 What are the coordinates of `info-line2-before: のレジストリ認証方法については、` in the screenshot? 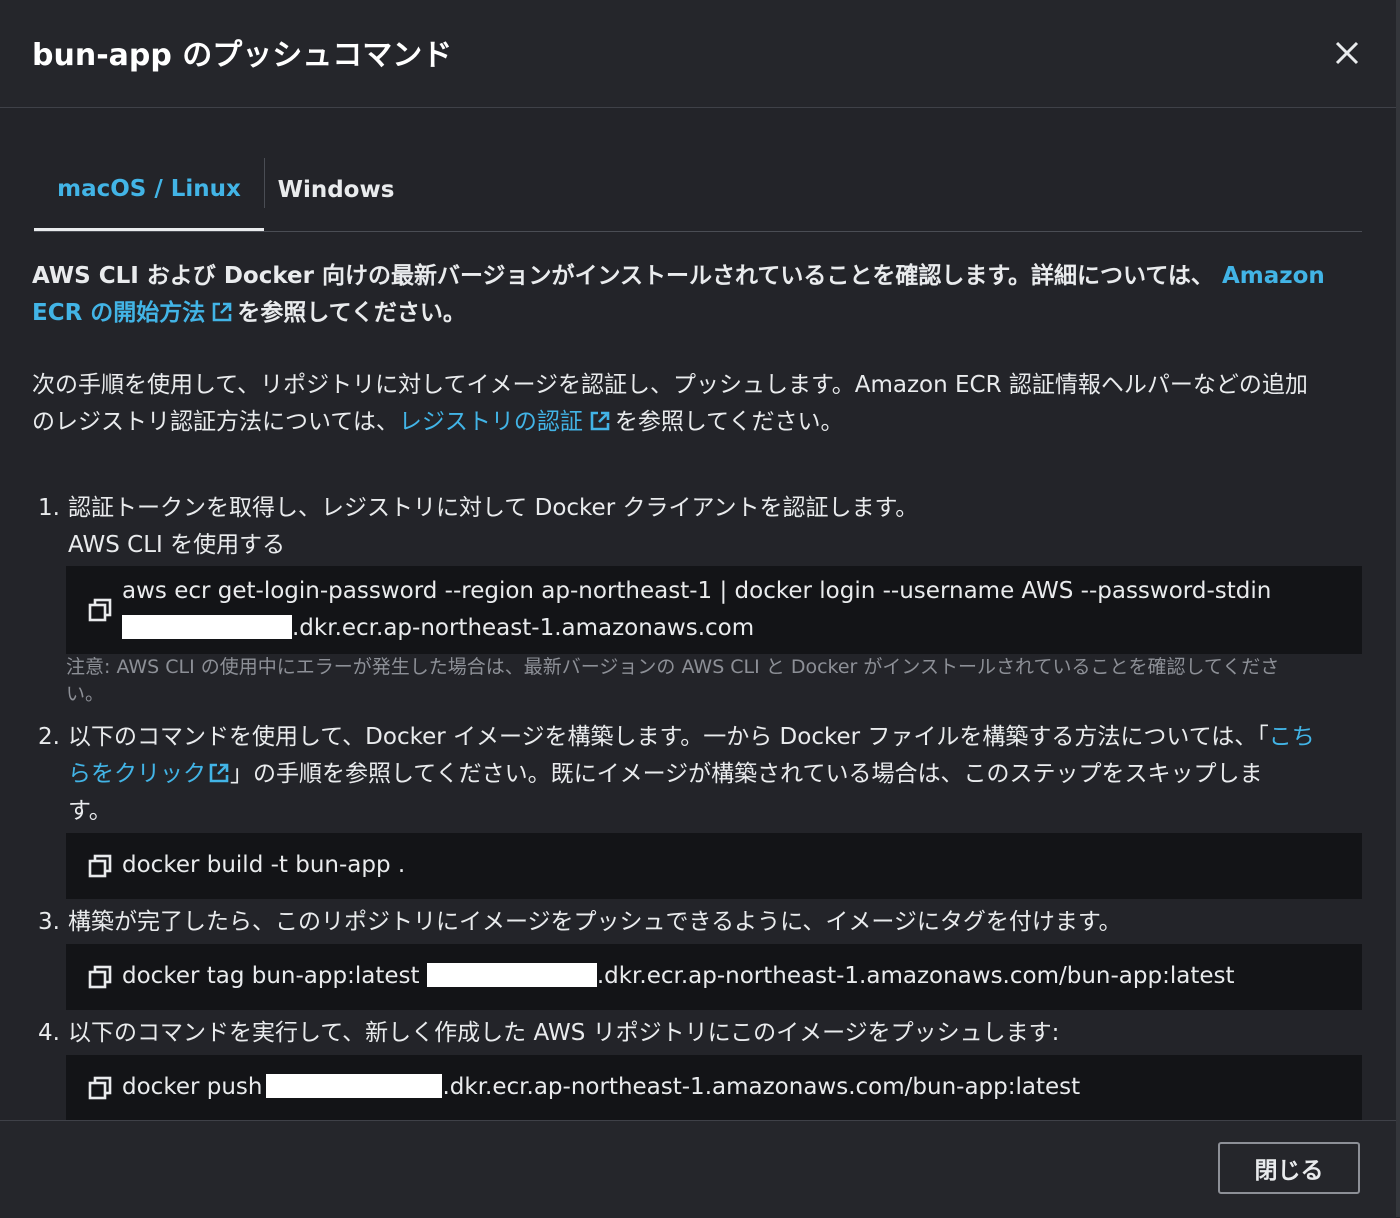 It's located at (215, 422).